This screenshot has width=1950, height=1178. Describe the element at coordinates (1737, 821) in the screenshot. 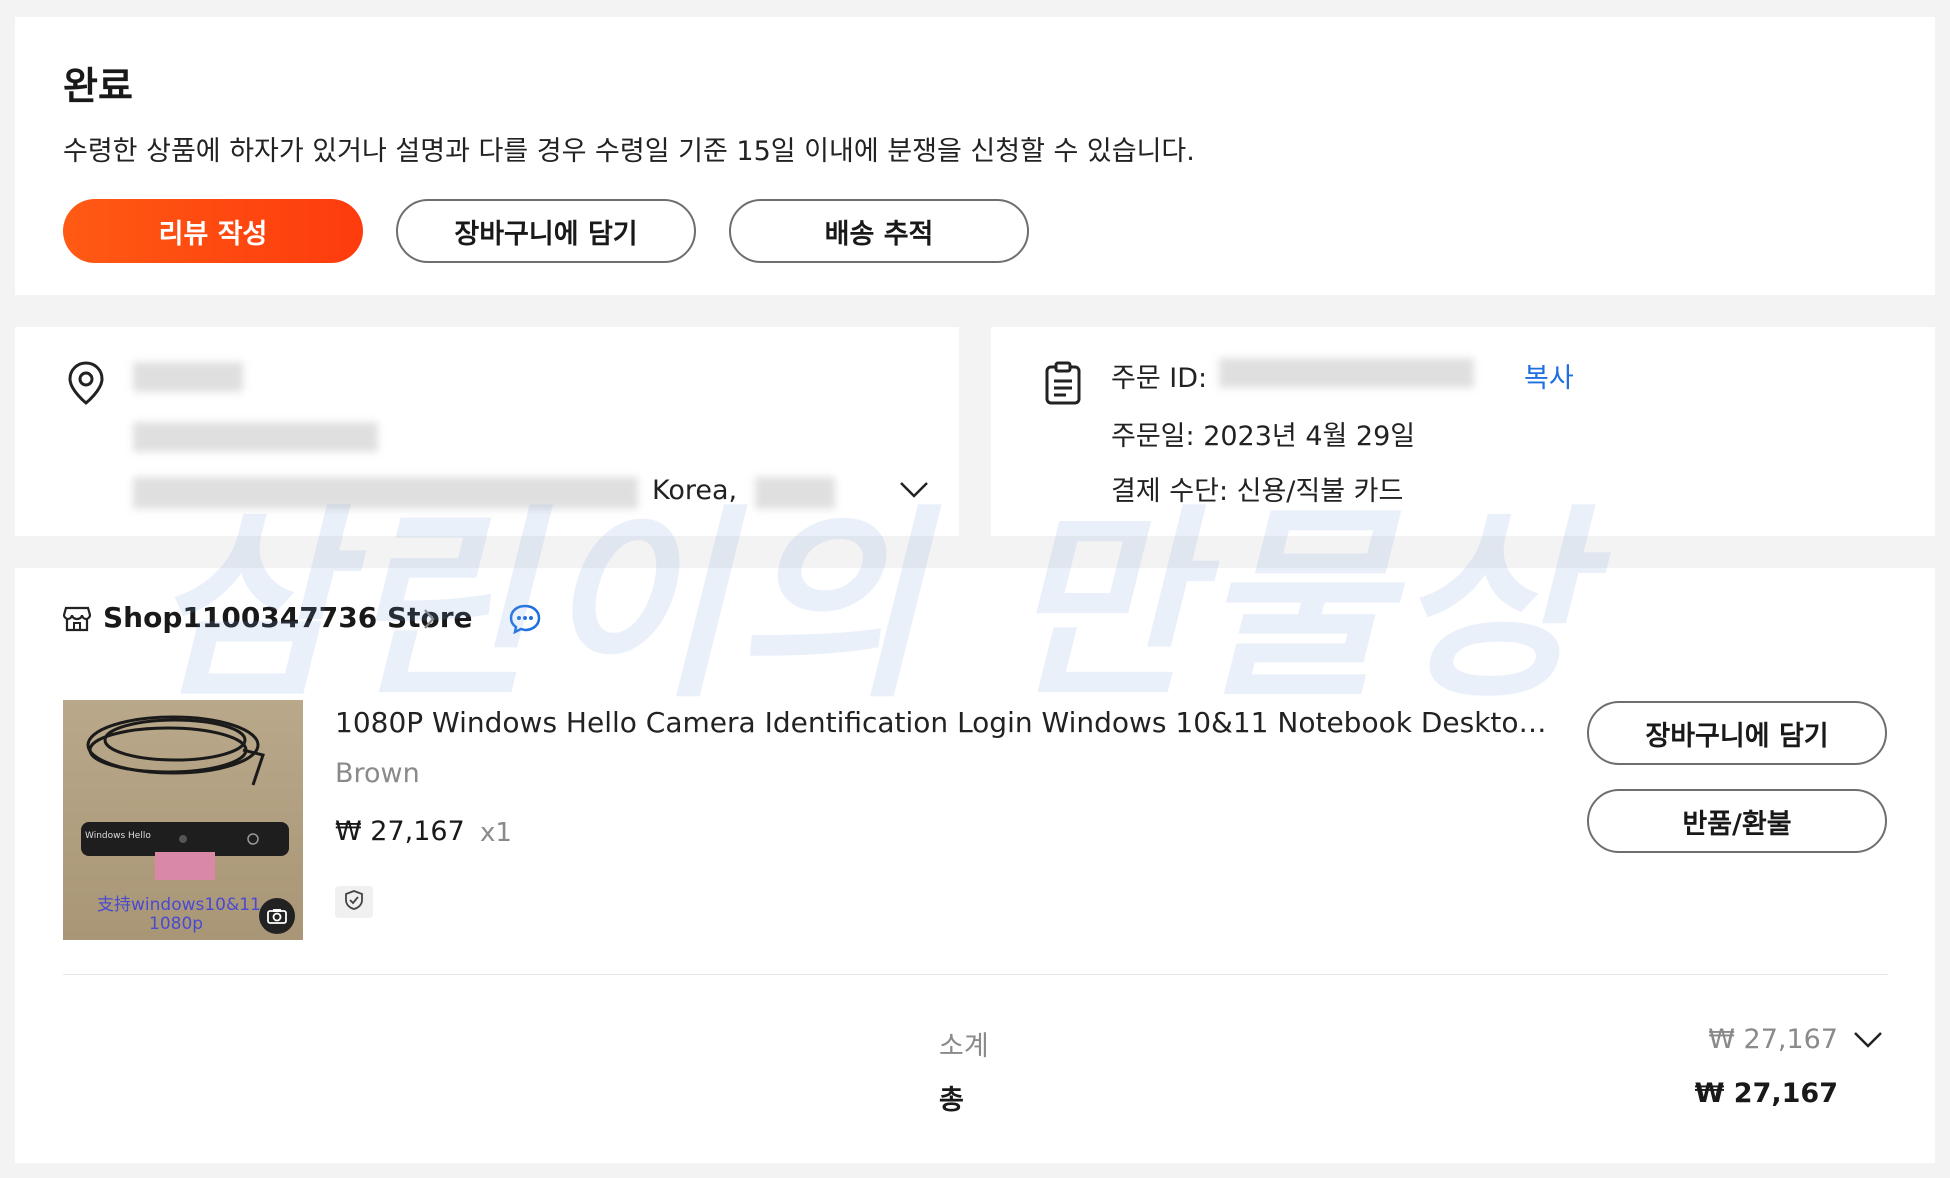

I see `return-refund-button: 반품/환불` at that location.